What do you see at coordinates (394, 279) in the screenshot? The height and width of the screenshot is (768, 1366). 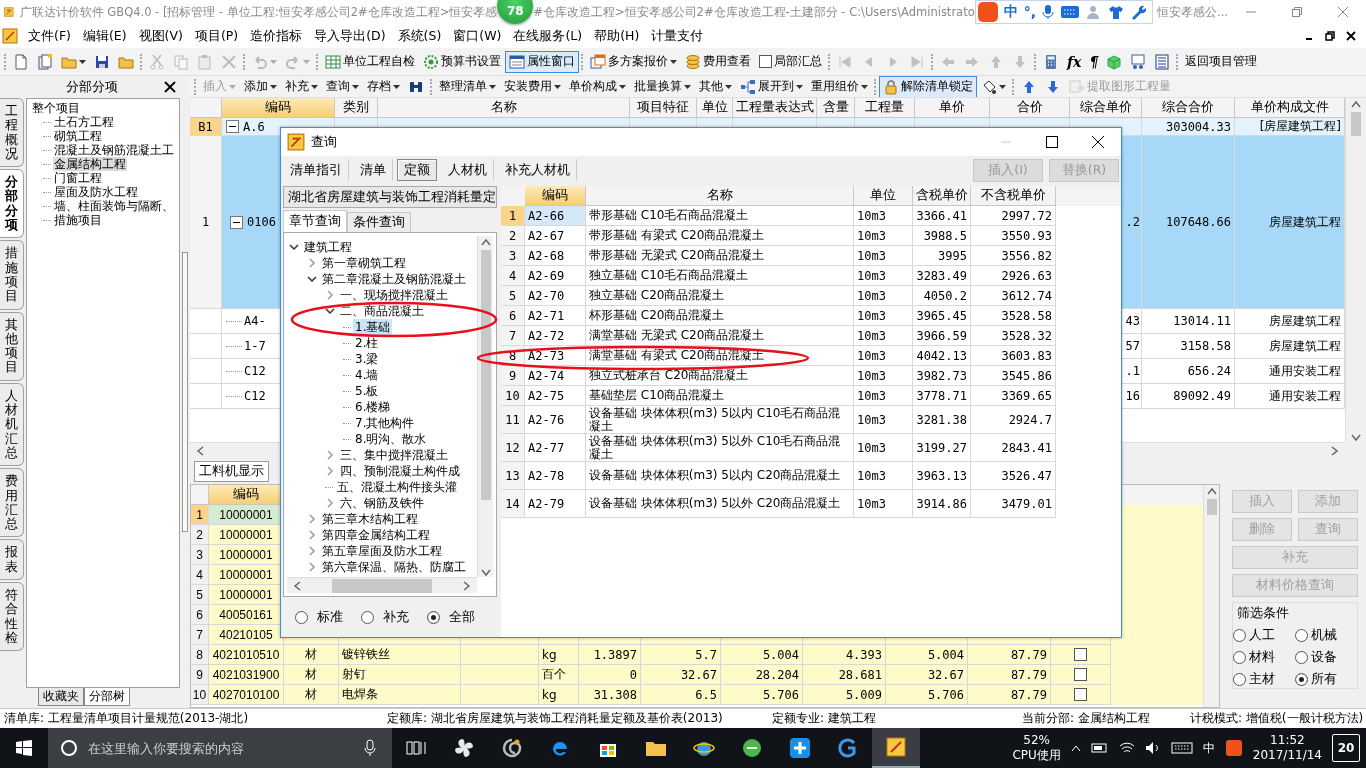 I see `tree-item: 第二章混凝土及钢筋混凝土` at bounding box center [394, 279].